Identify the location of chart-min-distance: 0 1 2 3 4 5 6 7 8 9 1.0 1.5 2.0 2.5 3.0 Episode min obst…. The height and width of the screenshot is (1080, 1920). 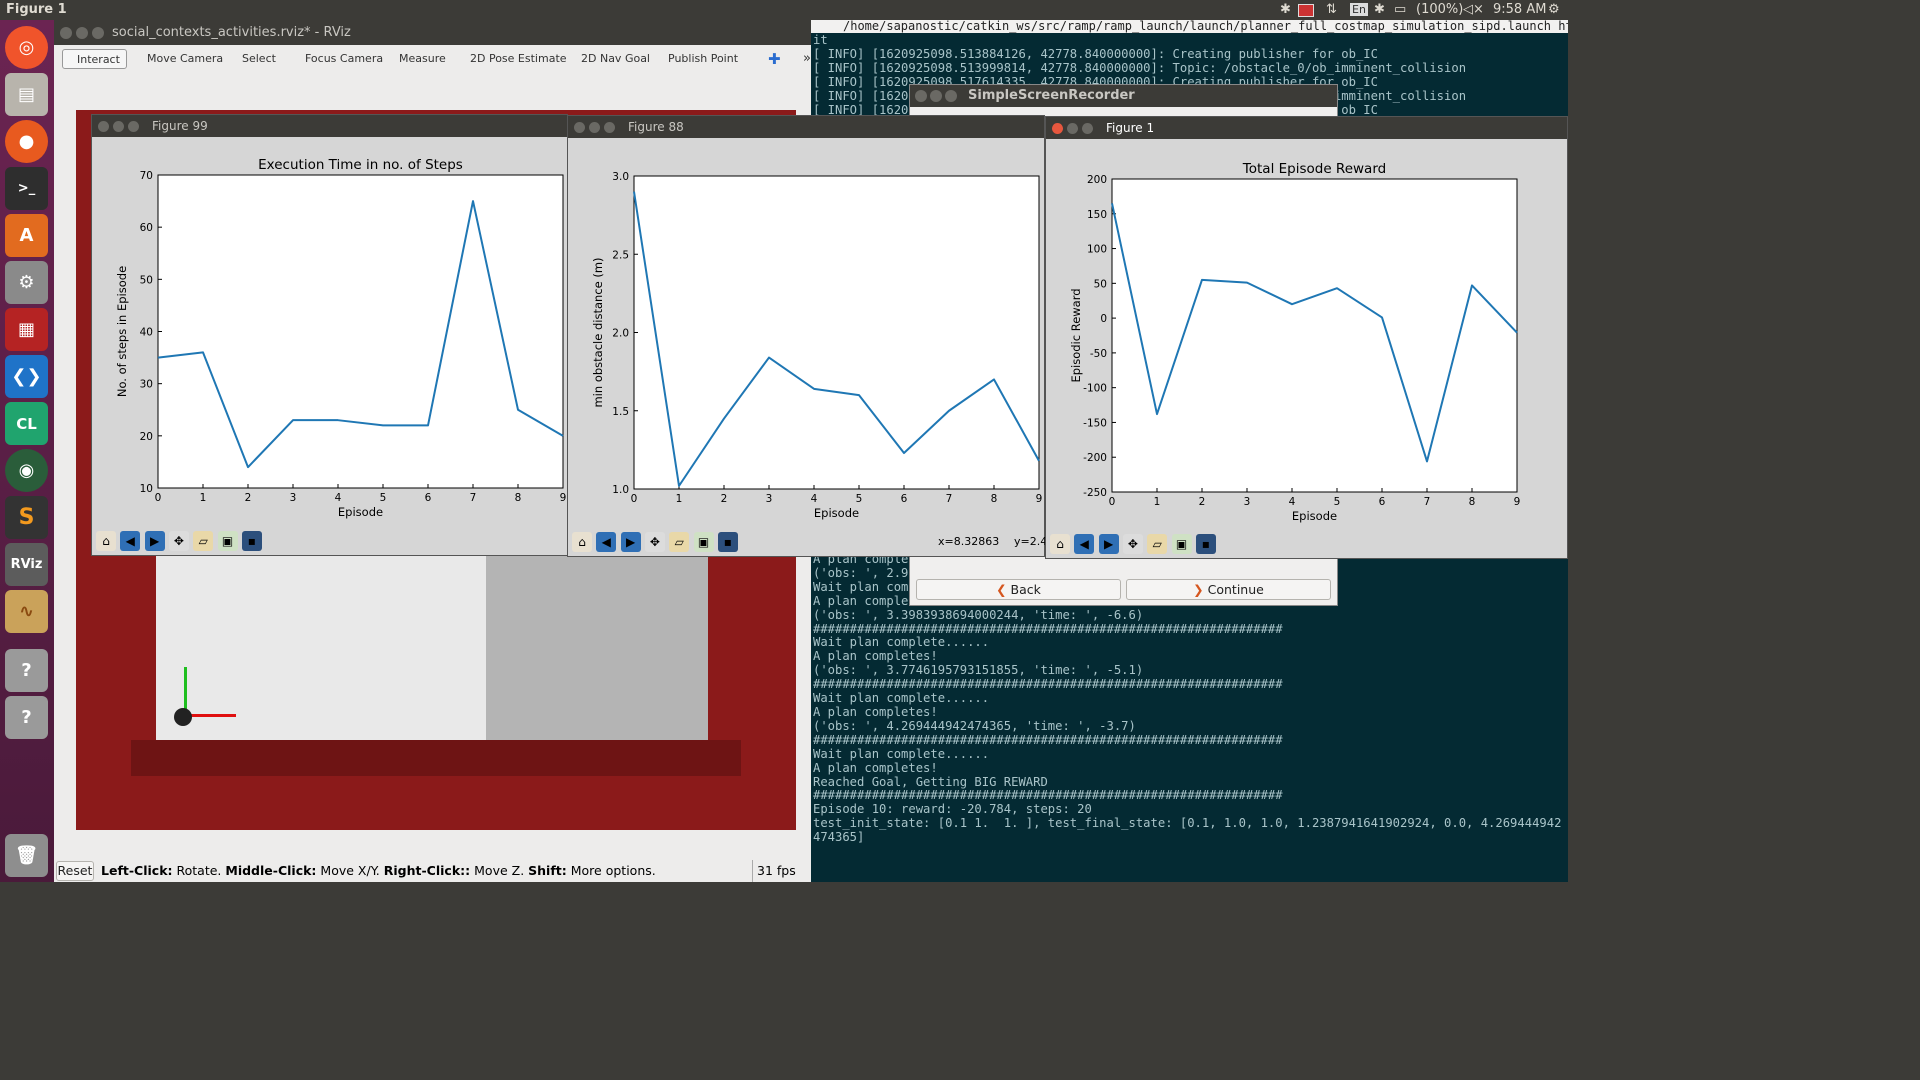
(807, 334).